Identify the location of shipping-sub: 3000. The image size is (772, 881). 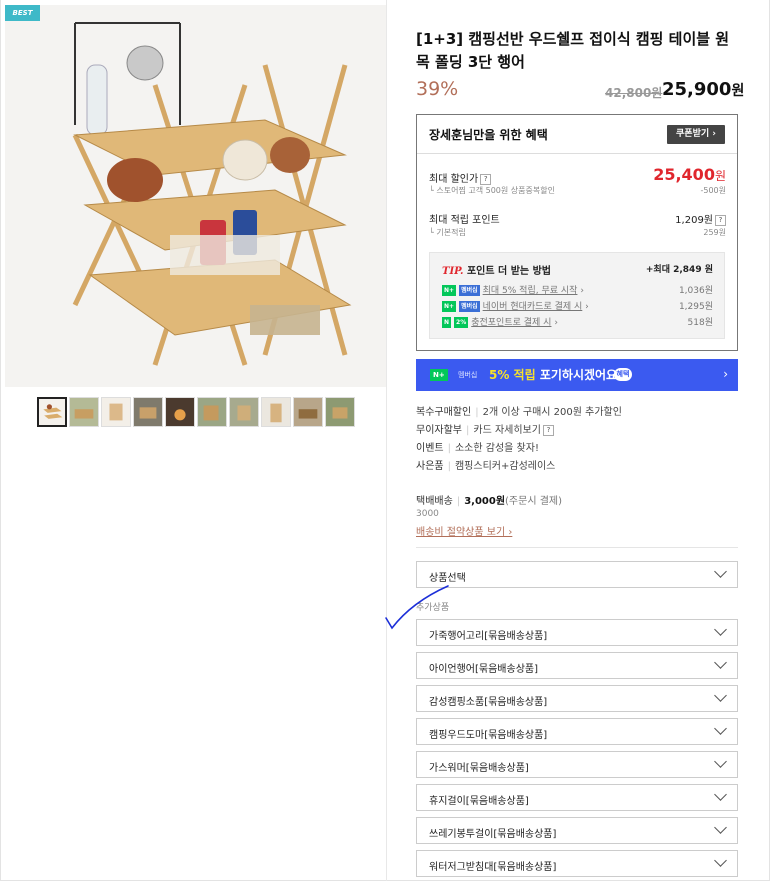
(427, 514).